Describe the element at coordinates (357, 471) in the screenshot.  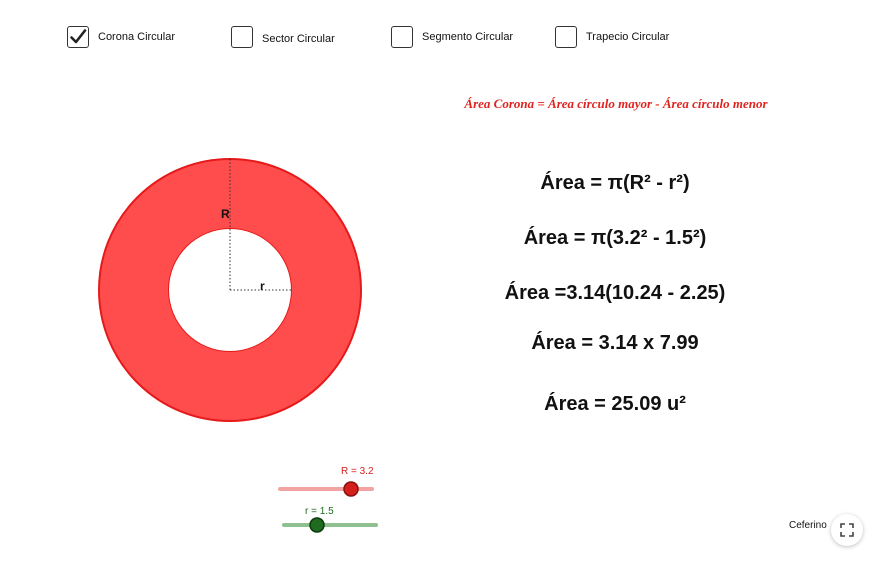
I see `slider-R-label: R = 3.2` at that location.